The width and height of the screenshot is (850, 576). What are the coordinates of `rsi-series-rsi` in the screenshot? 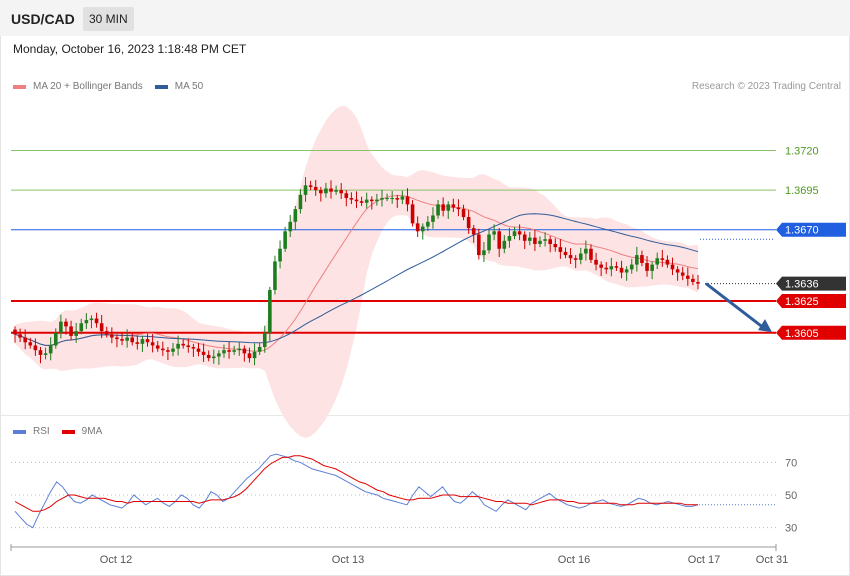 It's located at (356, 491).